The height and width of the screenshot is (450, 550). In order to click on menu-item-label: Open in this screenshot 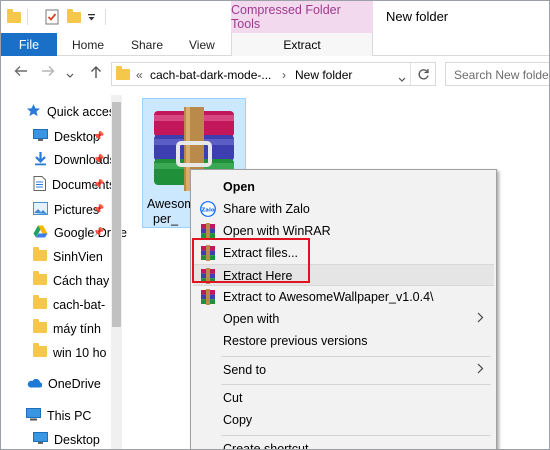, I will do `click(239, 187)`.